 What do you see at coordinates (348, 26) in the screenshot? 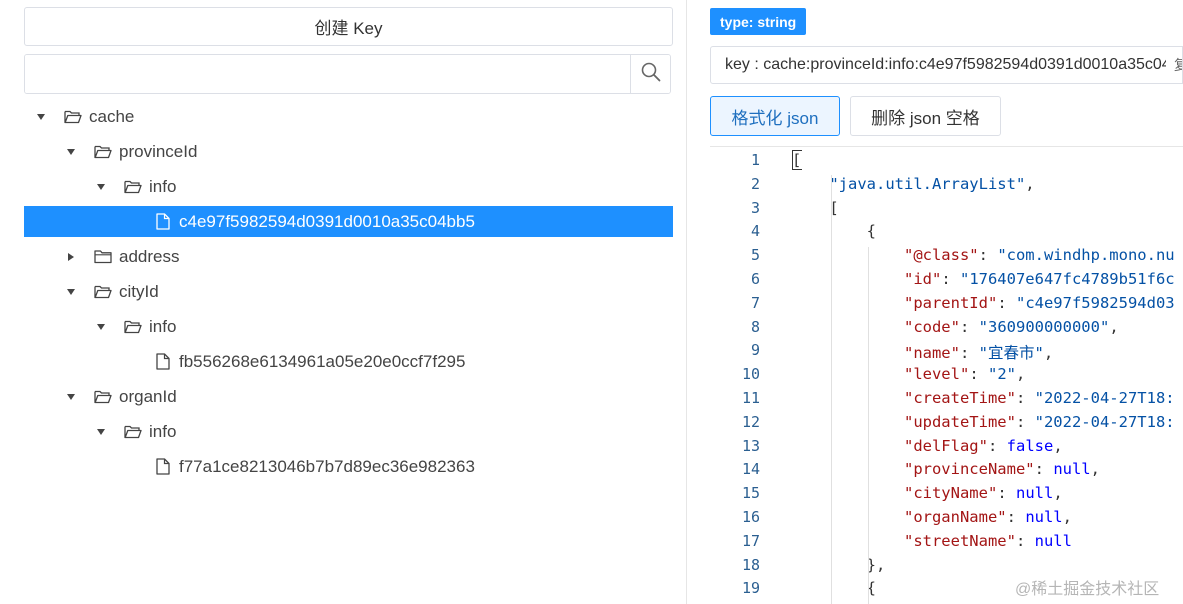
I see `create-key-button: 创建 Key` at bounding box center [348, 26].